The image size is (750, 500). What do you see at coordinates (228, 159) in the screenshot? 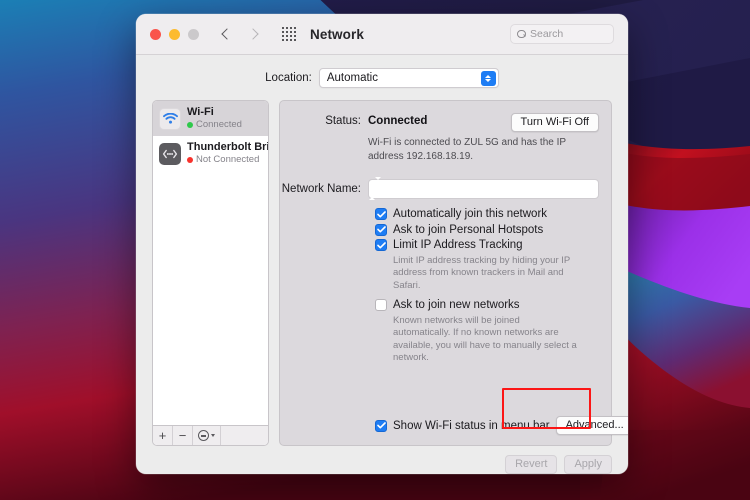
I see `status-text: Not Connected` at bounding box center [228, 159].